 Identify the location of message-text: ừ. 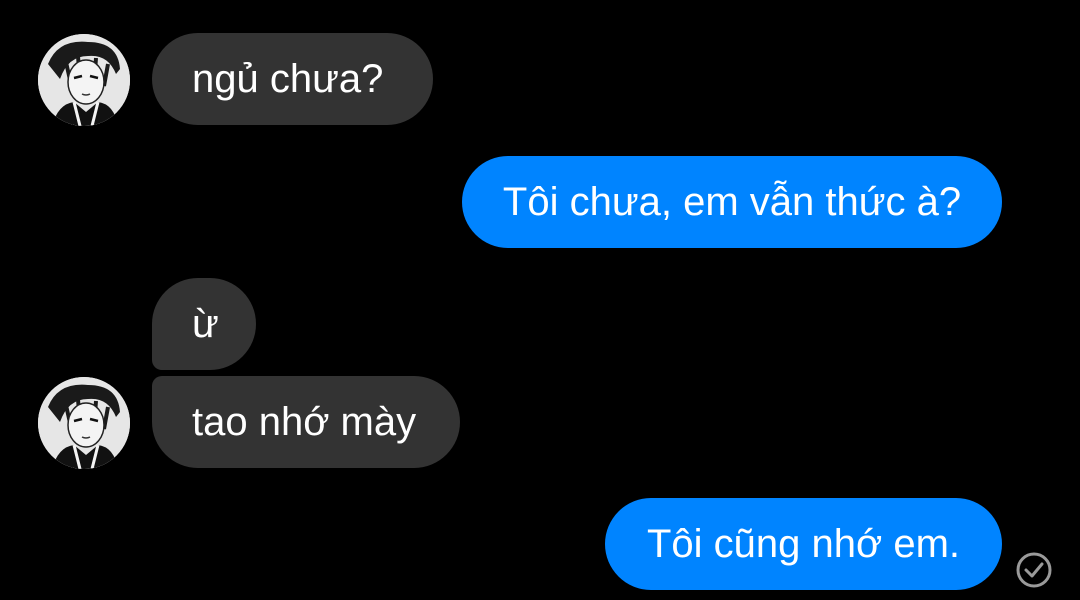
(205, 324).